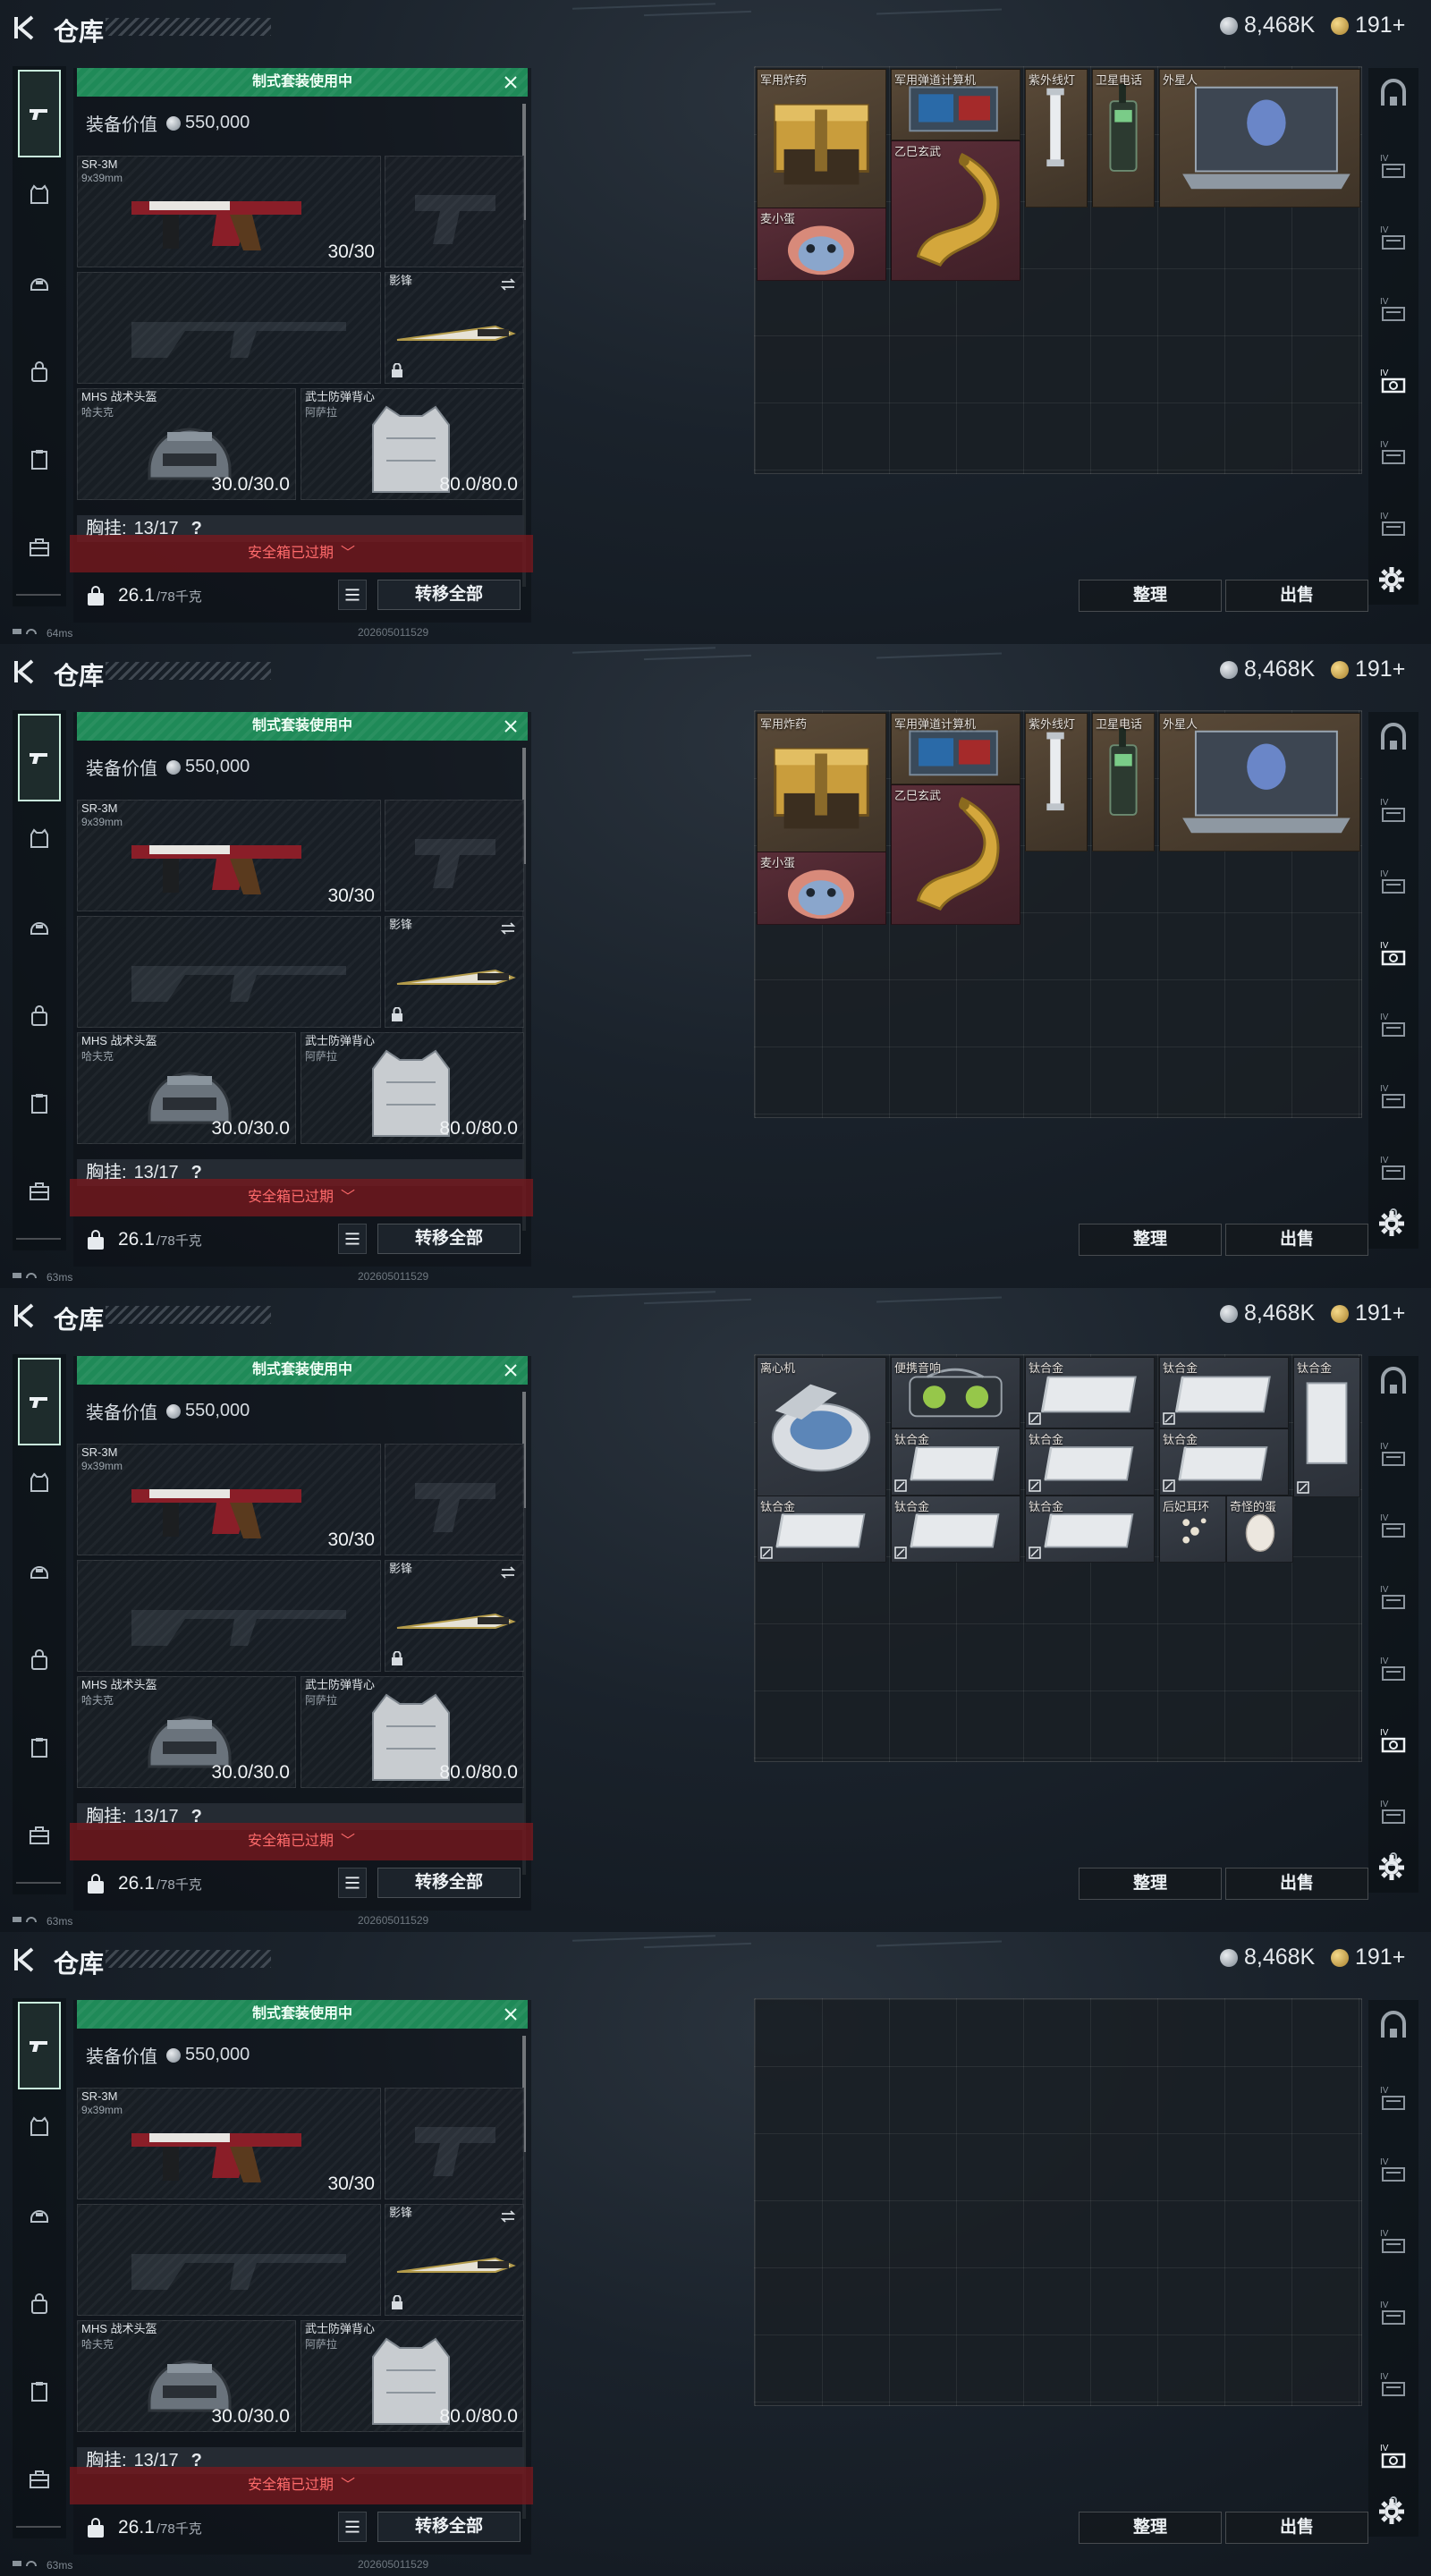  What do you see at coordinates (822, 786) in the screenshot?
I see `storage-item: 军用炸药` at bounding box center [822, 786].